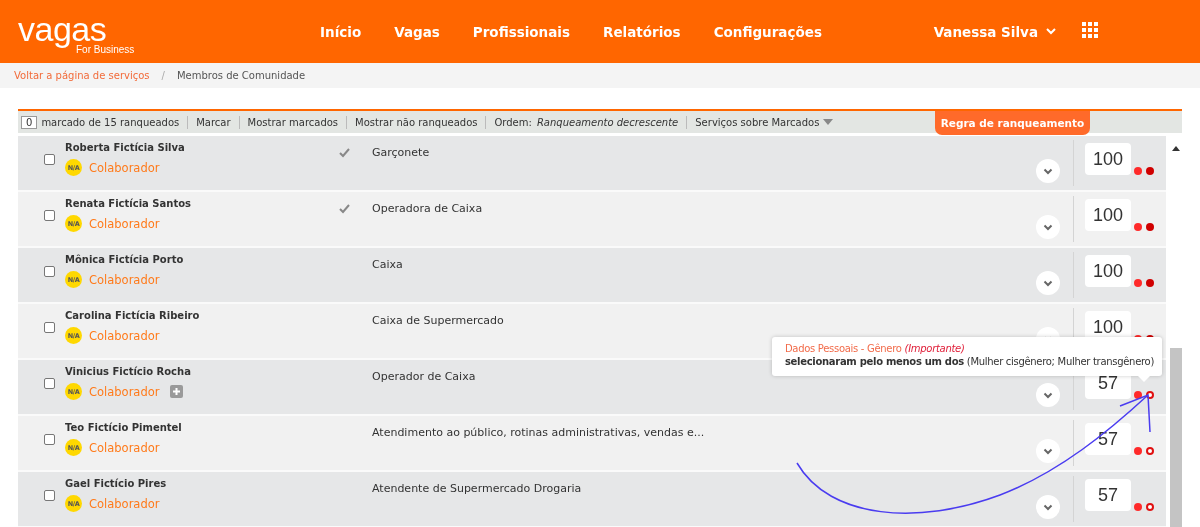  What do you see at coordinates (1012, 123) in the screenshot?
I see `ranking-rule-button: Regra de ranqueamento` at bounding box center [1012, 123].